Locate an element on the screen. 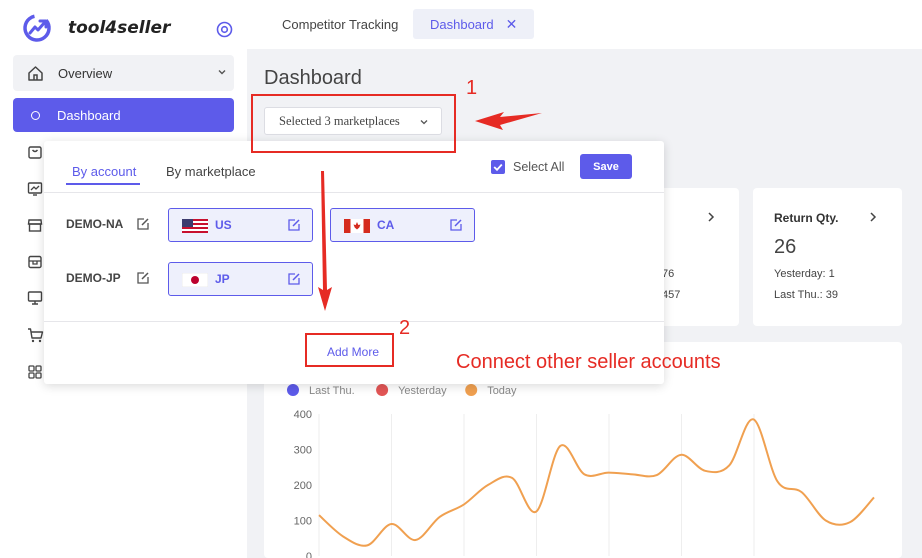 This screenshot has height=558, width=922. canada-flag-icon is located at coordinates (357, 226).